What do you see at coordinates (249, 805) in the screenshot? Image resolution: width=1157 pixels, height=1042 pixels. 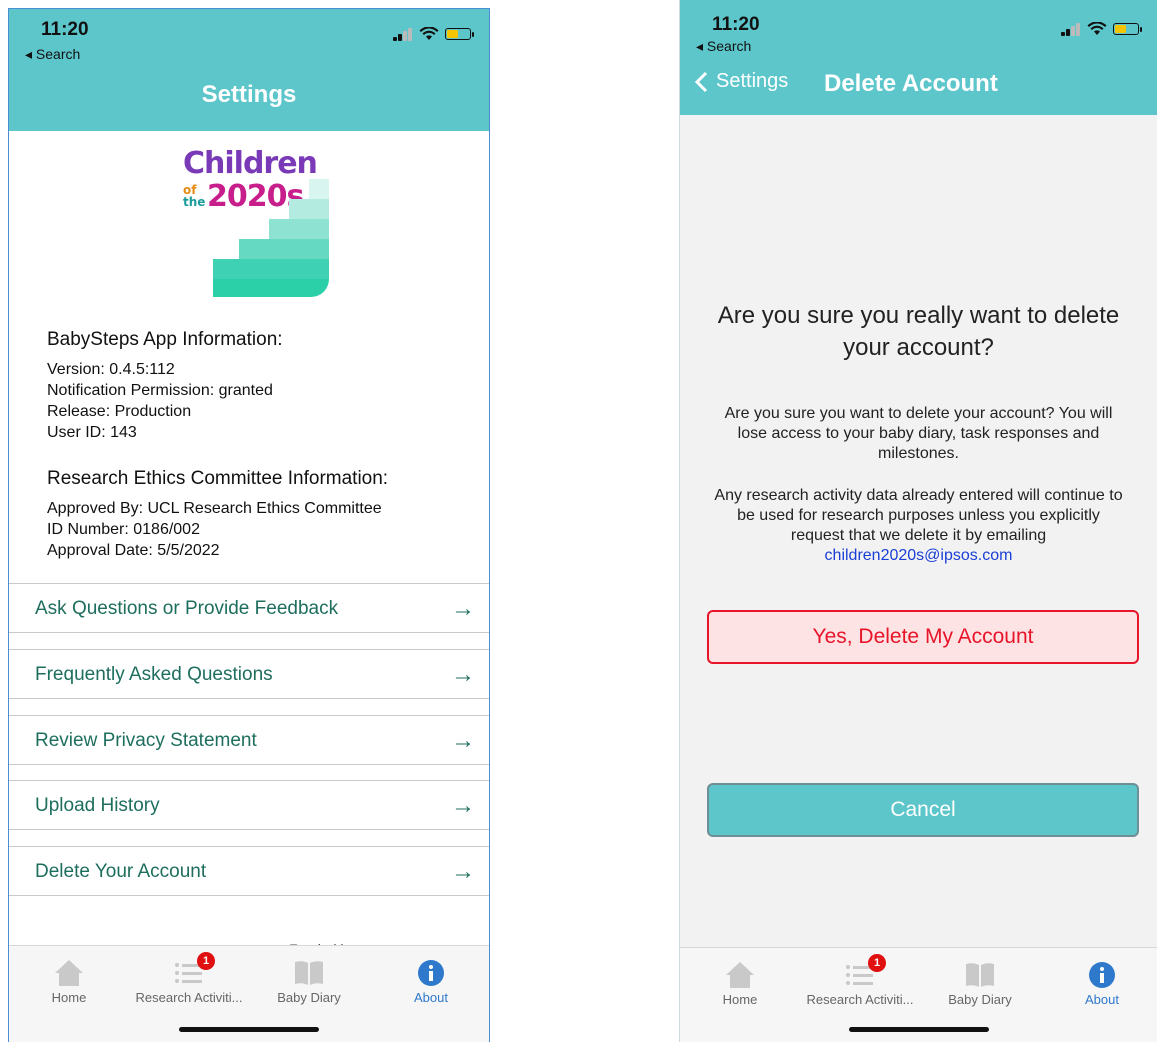 I see `menu-item-upload-history: Upload History →` at bounding box center [249, 805].